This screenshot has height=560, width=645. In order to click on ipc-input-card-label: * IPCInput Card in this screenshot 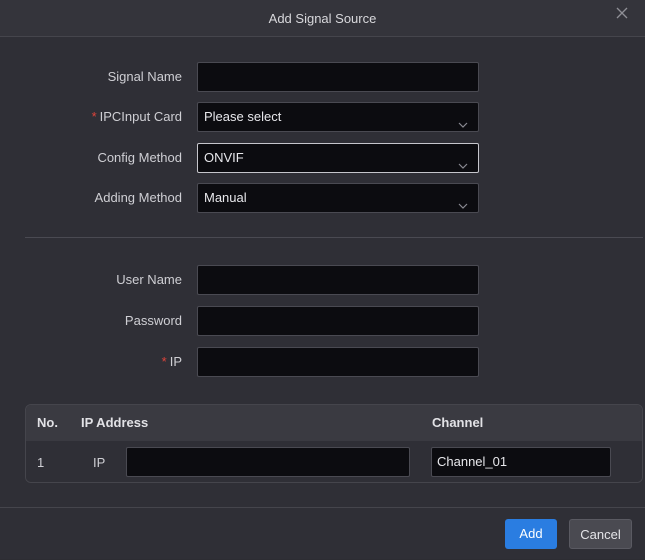, I will do `click(137, 117)`.